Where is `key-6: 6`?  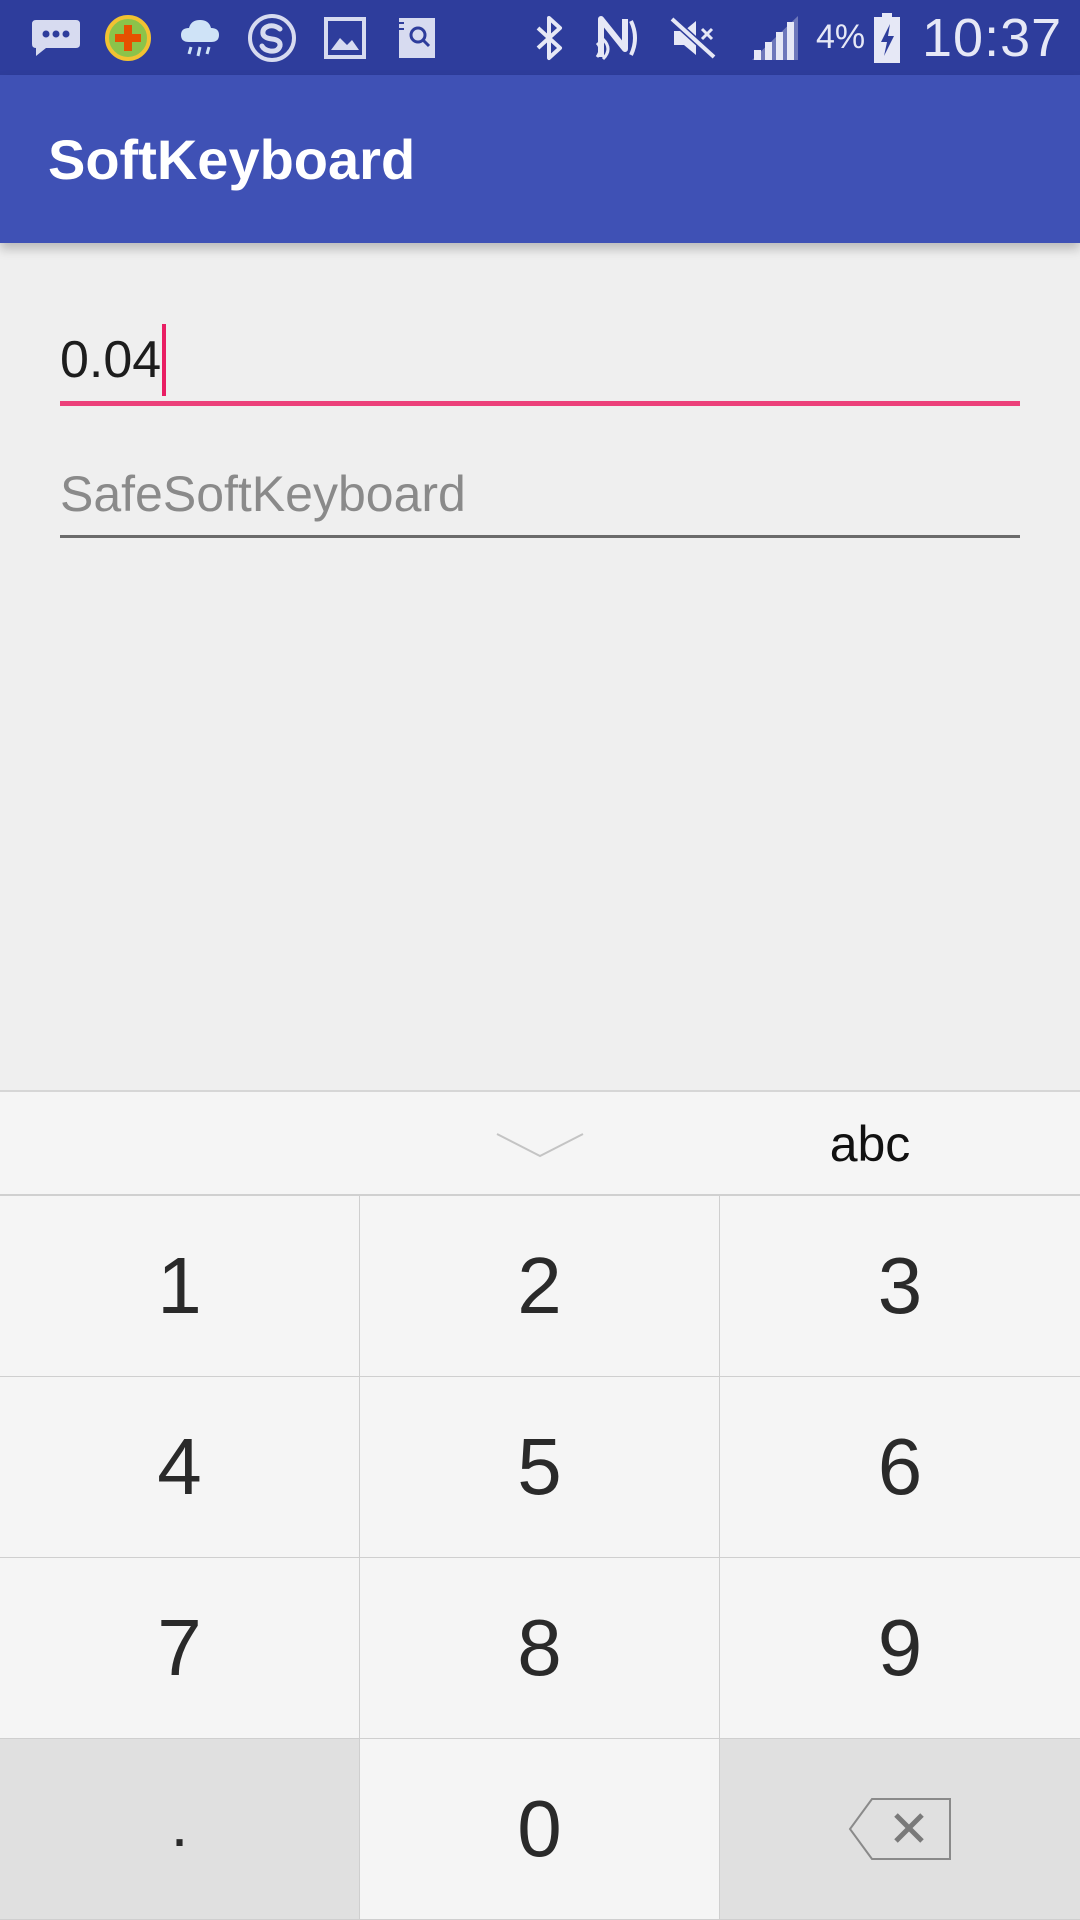 key-6: 6 is located at coordinates (900, 1467).